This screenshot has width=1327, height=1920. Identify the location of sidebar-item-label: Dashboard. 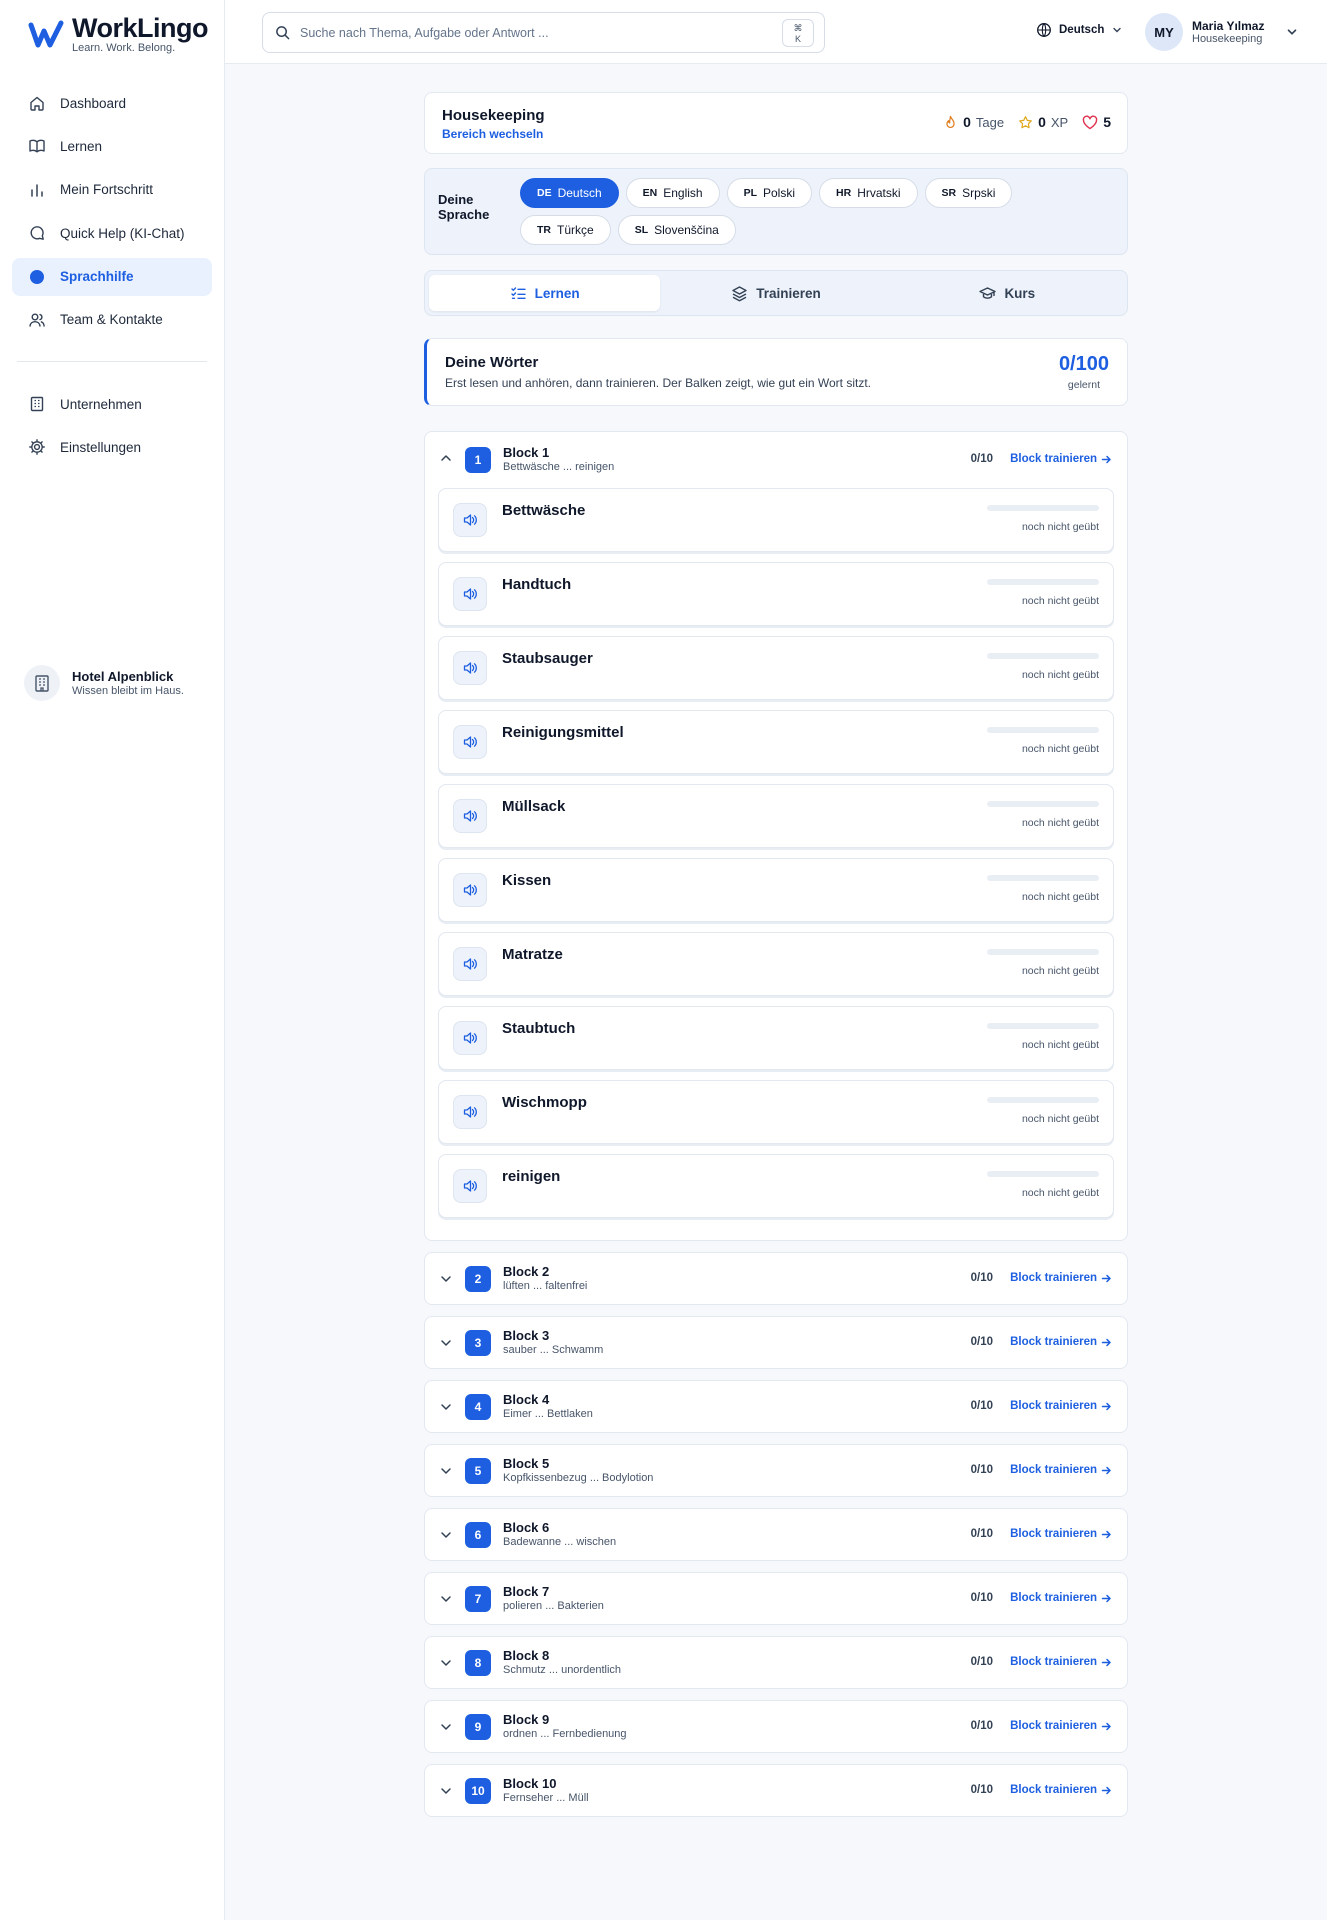
(93, 103).